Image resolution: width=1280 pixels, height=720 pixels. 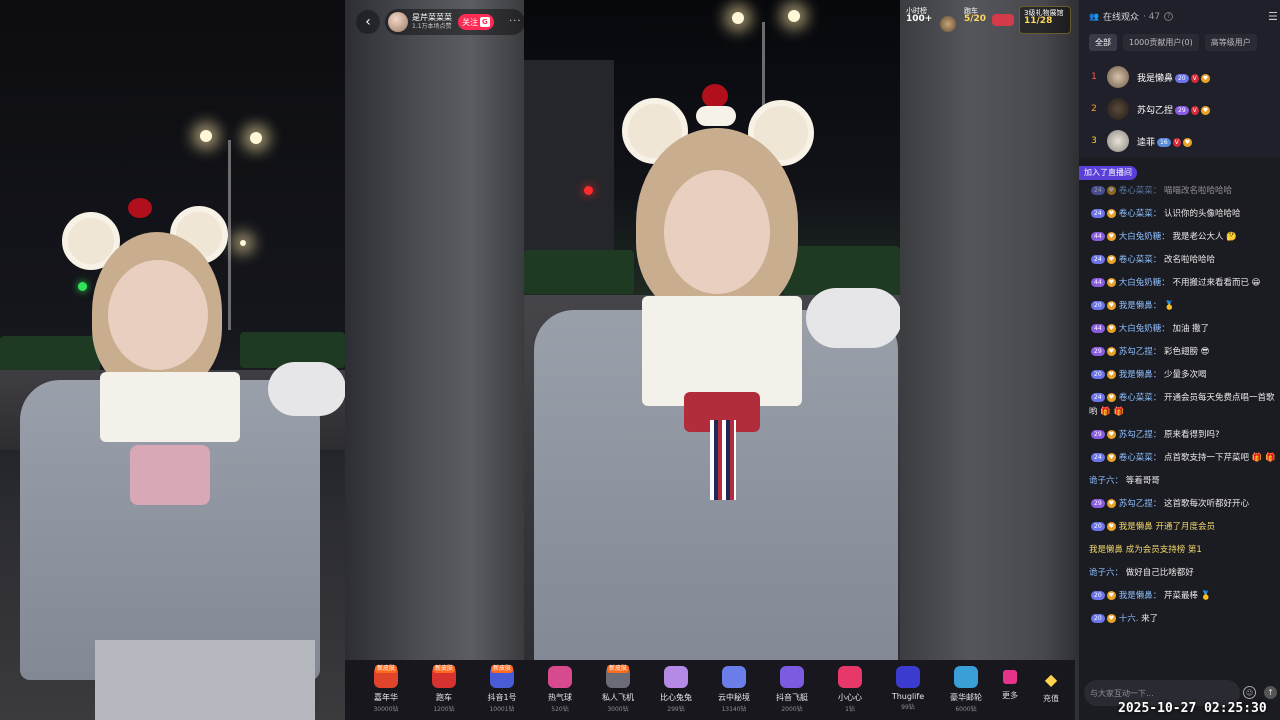 What do you see at coordinates (618, 686) in the screenshot?
I see `gift-item: 新皮肤 私人飞机 3000钻` at bounding box center [618, 686].